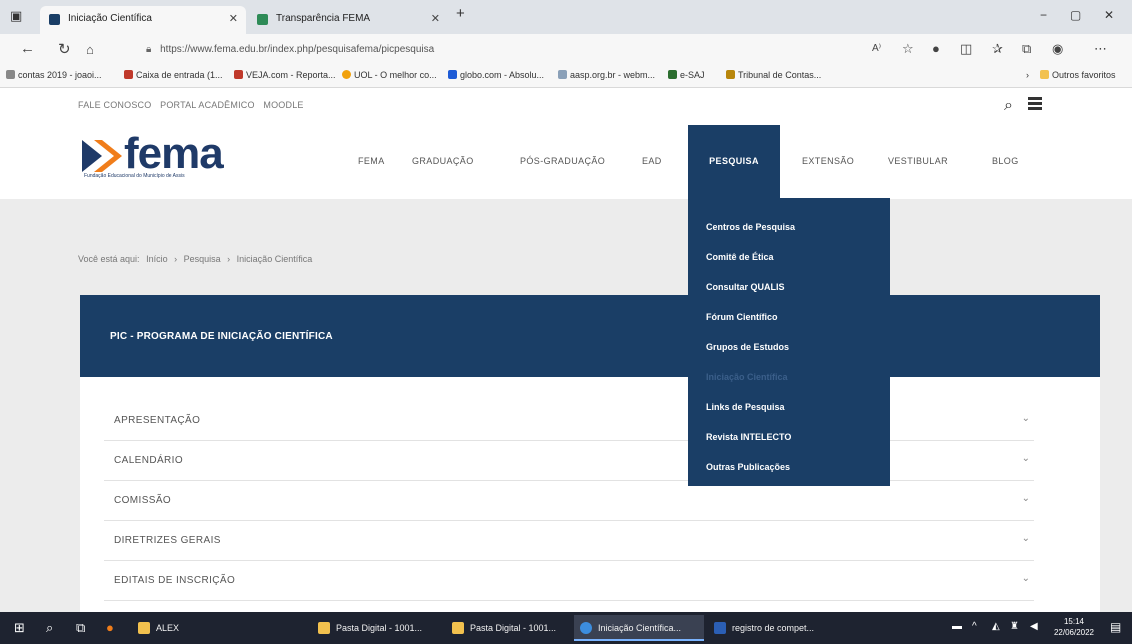  What do you see at coordinates (221, 336) in the screenshot?
I see `page-title: PIC - PROGRAMA DE INICIAÇÃO CIENTÍFICA` at bounding box center [221, 336].